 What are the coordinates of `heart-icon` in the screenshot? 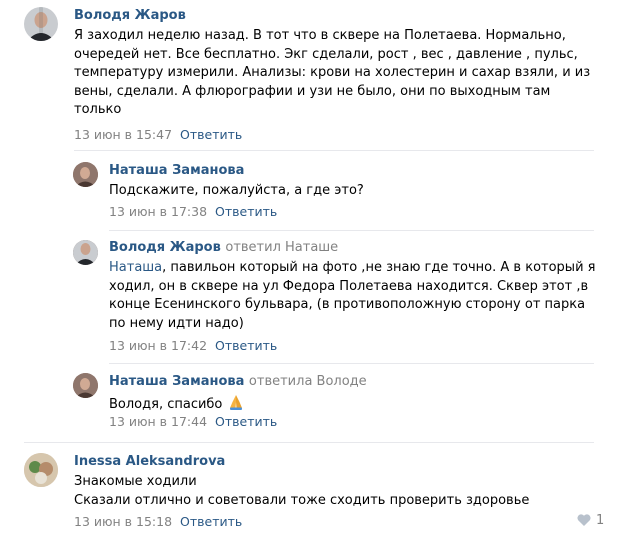 It's located at (584, 520).